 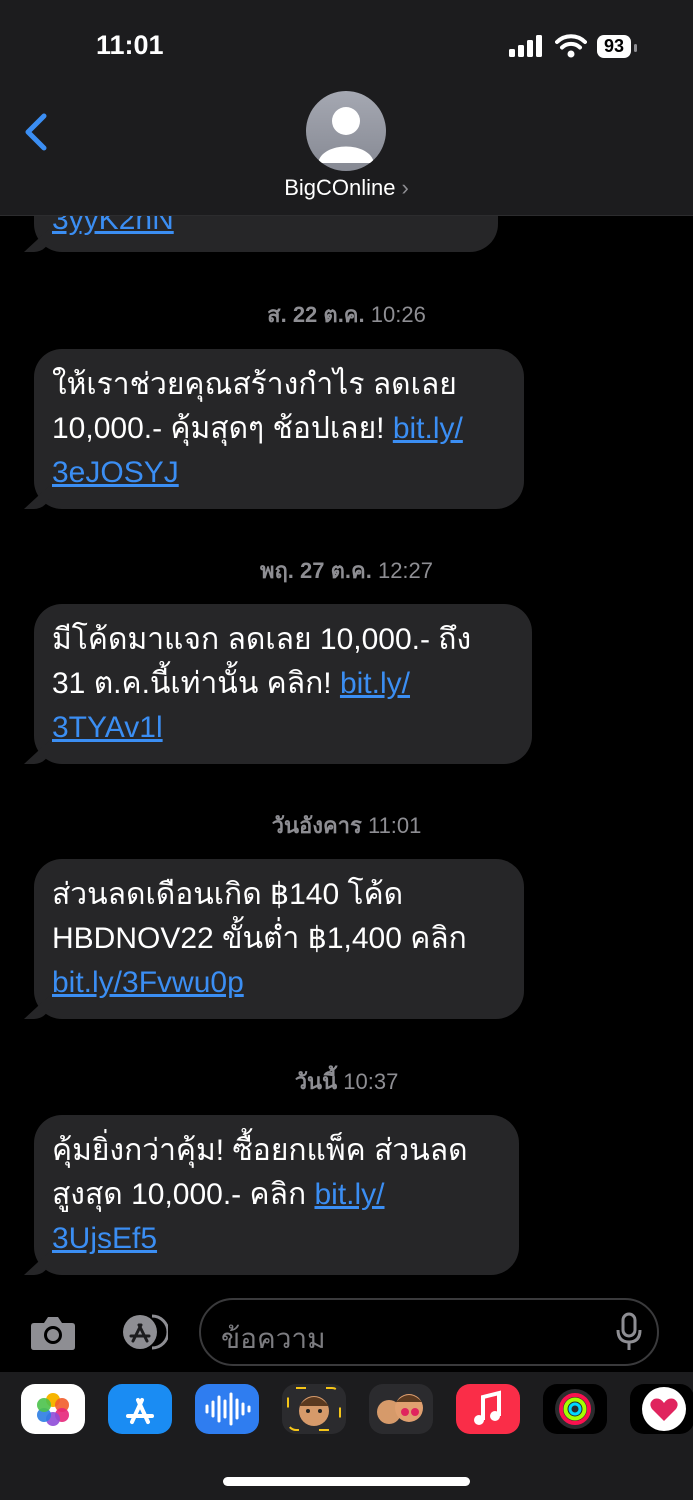 I want to click on heart-touch-icon, so click(x=664, y=1409).